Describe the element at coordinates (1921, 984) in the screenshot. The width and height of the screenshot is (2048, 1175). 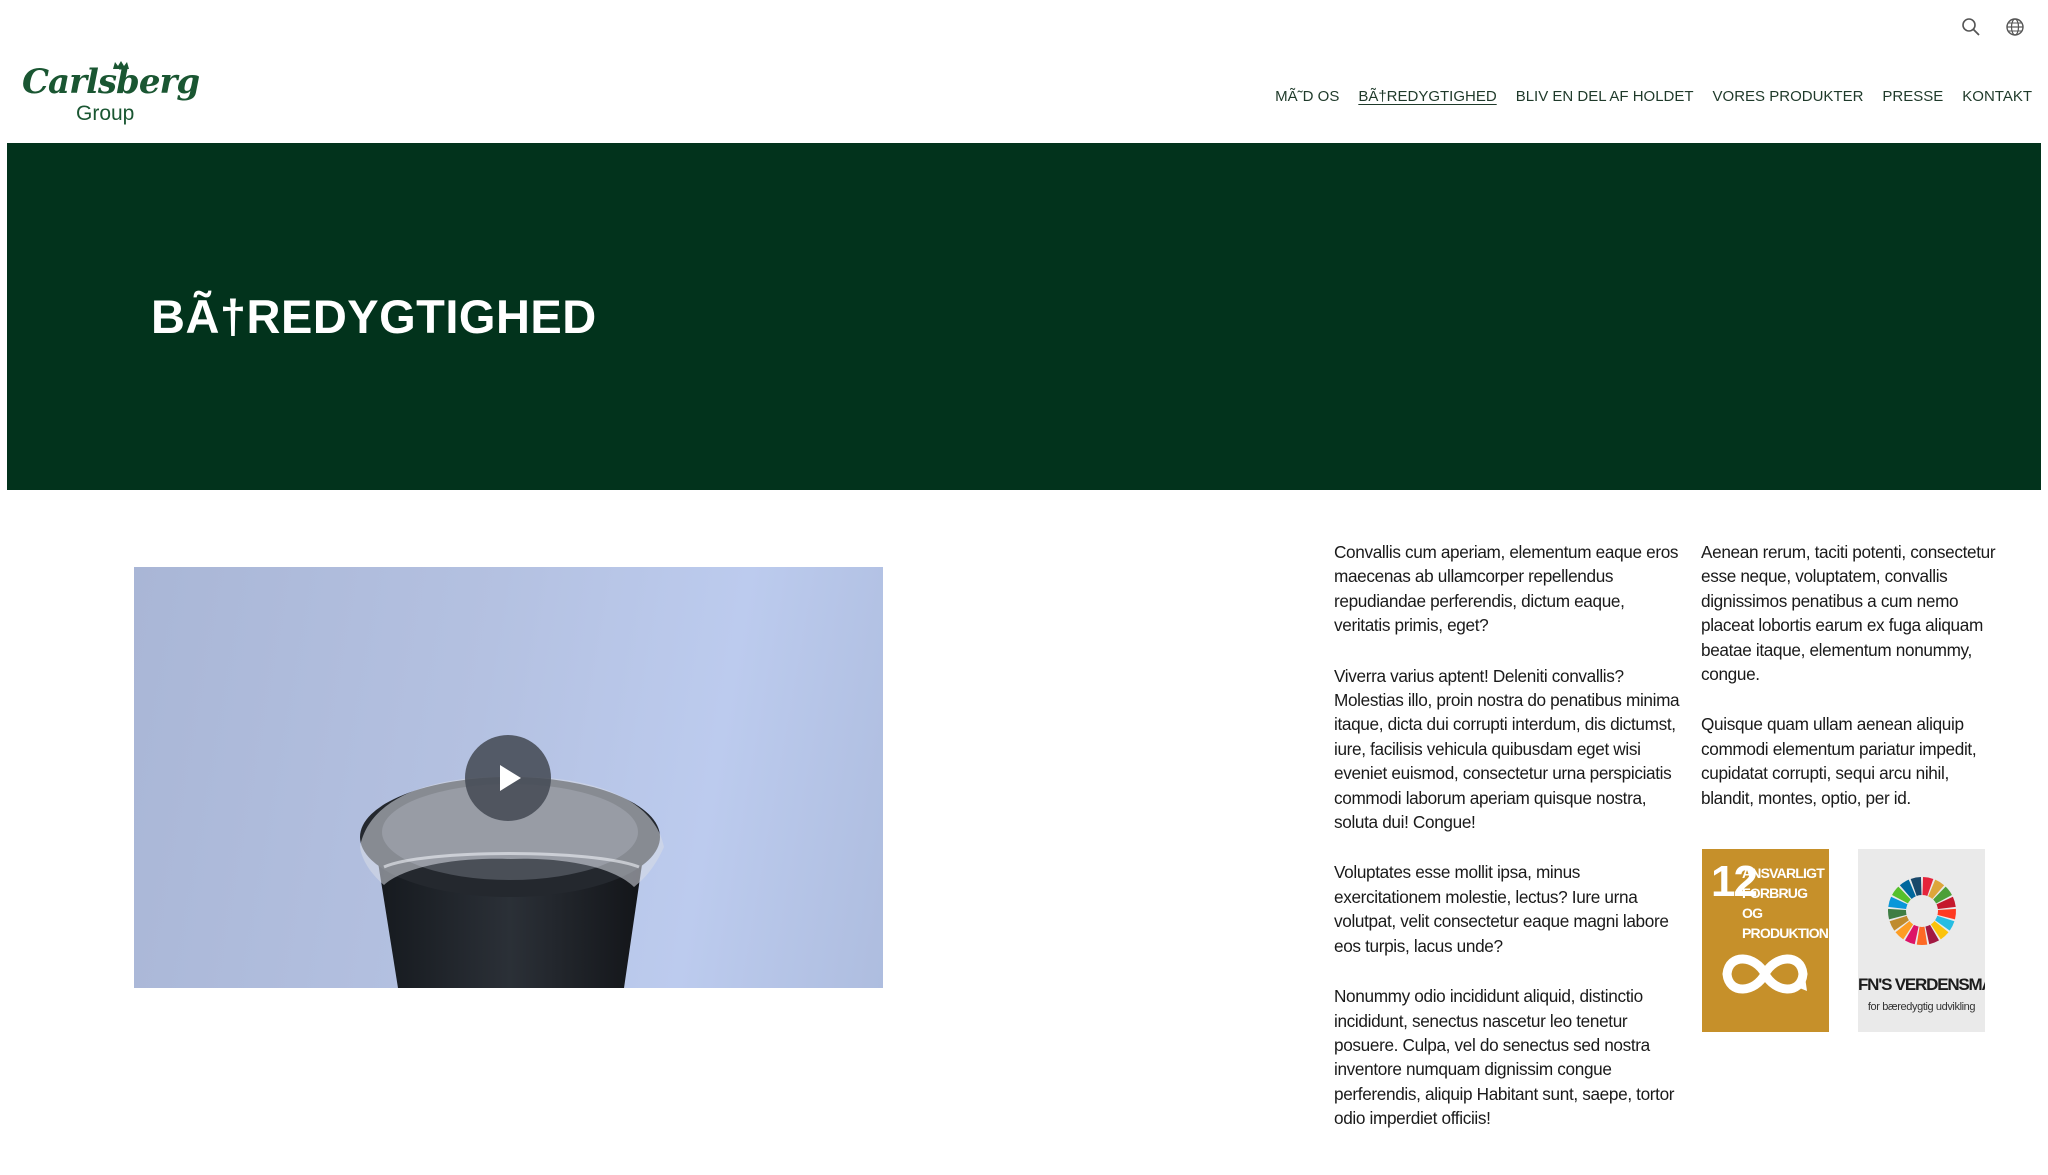
I see `sdg-logo-title: FN'S VERDENSMÅL` at that location.